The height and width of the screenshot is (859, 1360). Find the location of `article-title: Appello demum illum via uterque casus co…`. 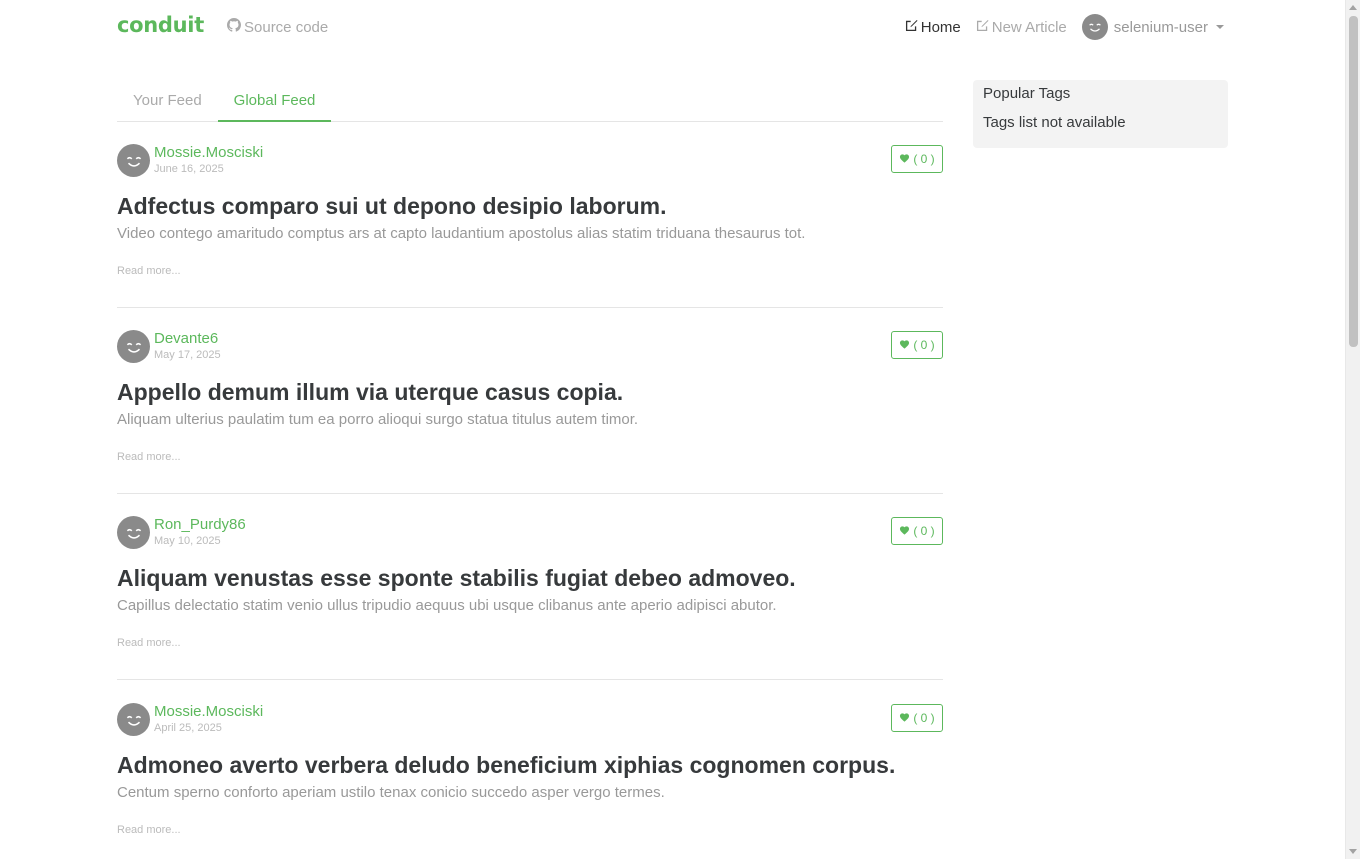

article-title: Appello demum illum via uterque casus co… is located at coordinates (370, 392).